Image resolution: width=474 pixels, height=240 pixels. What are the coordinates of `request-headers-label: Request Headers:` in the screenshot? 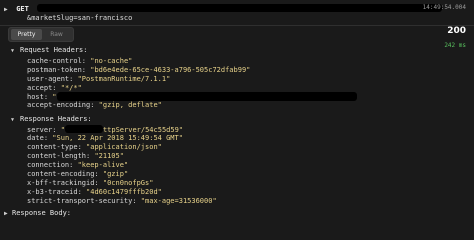 It's located at (54, 50).